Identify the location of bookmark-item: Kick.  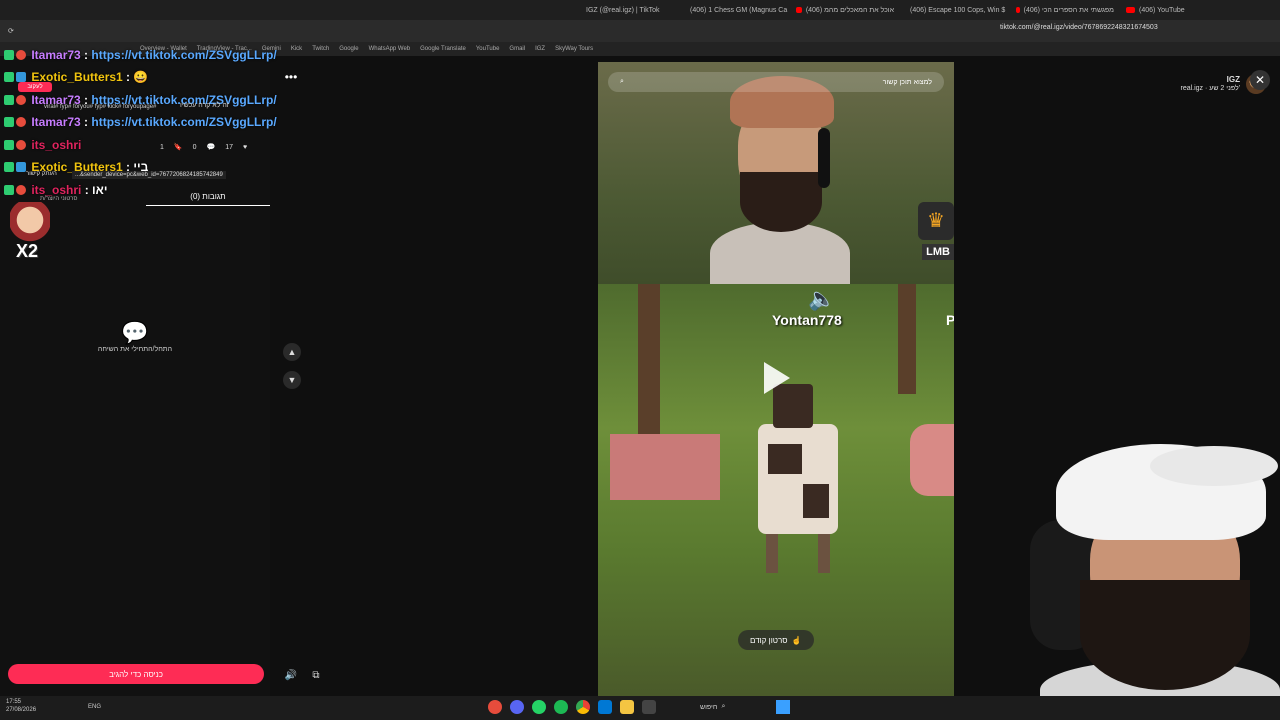
(296, 49).